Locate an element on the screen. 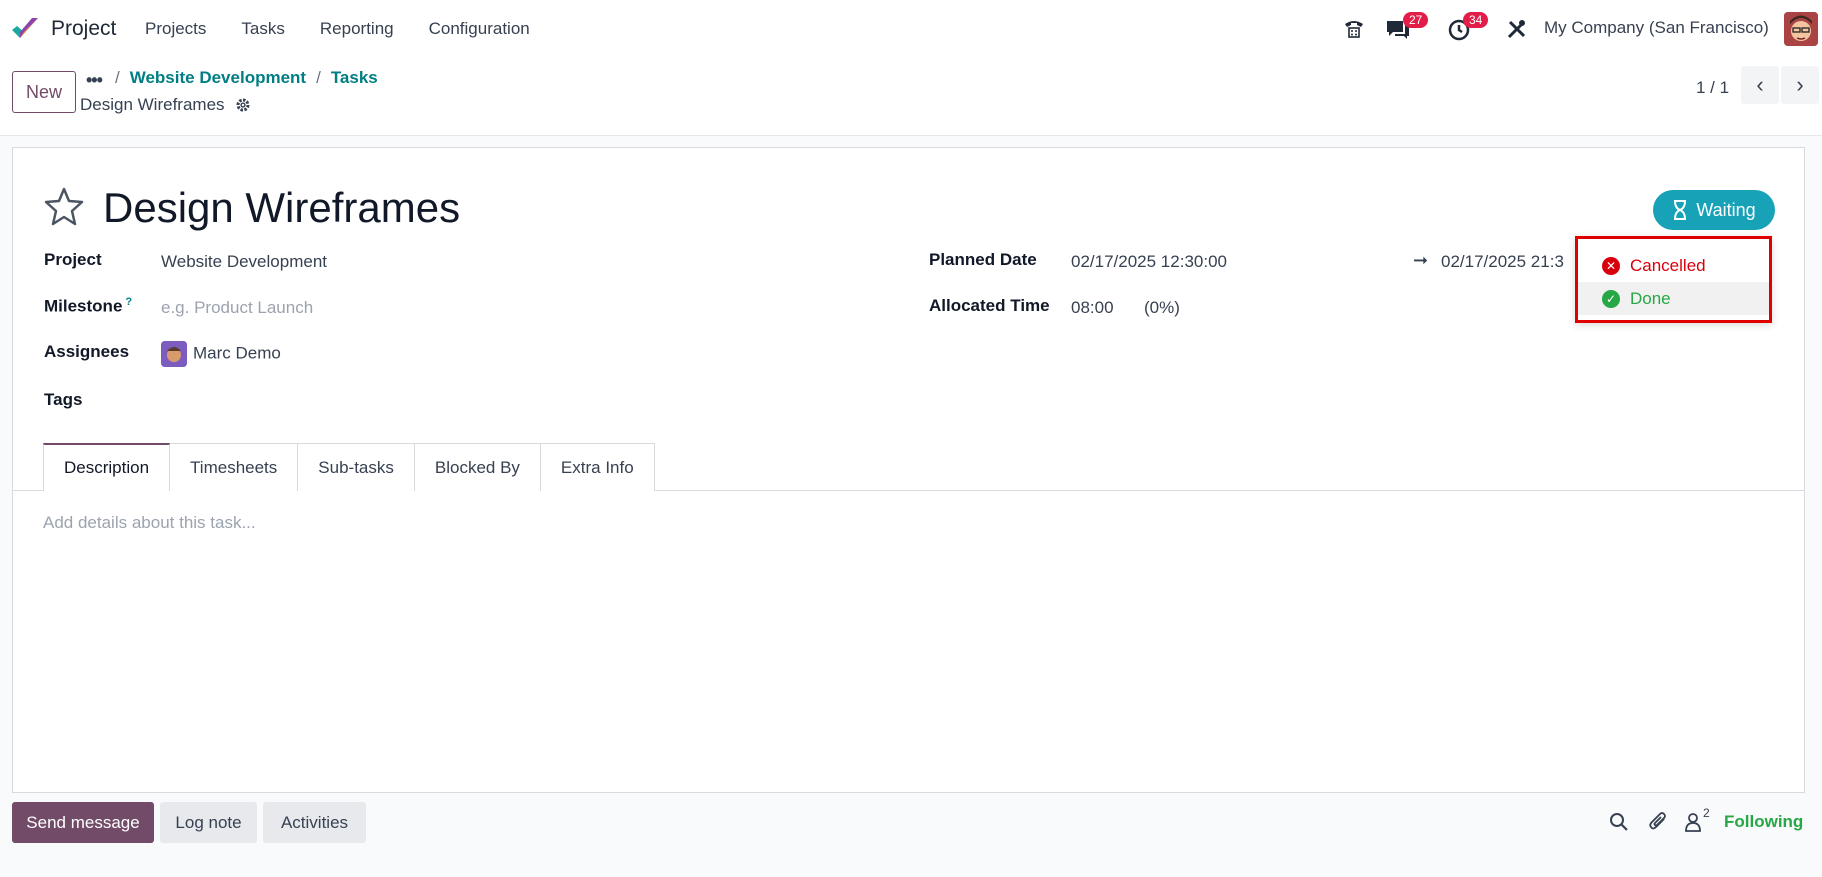  activities-badge: 34 is located at coordinates (1476, 20).